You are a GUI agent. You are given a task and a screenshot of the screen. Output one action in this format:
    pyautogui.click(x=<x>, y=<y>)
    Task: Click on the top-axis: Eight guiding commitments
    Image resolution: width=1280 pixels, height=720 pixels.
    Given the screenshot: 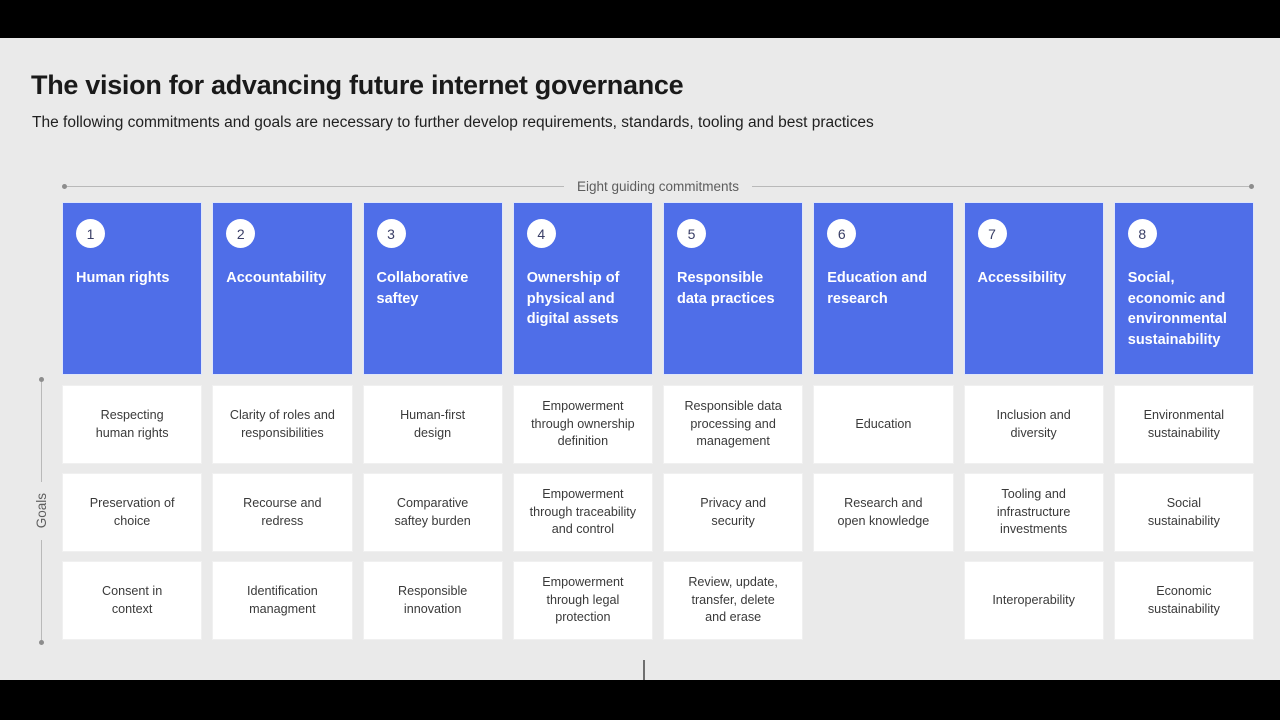 What is the action you would take?
    pyautogui.click(x=658, y=186)
    